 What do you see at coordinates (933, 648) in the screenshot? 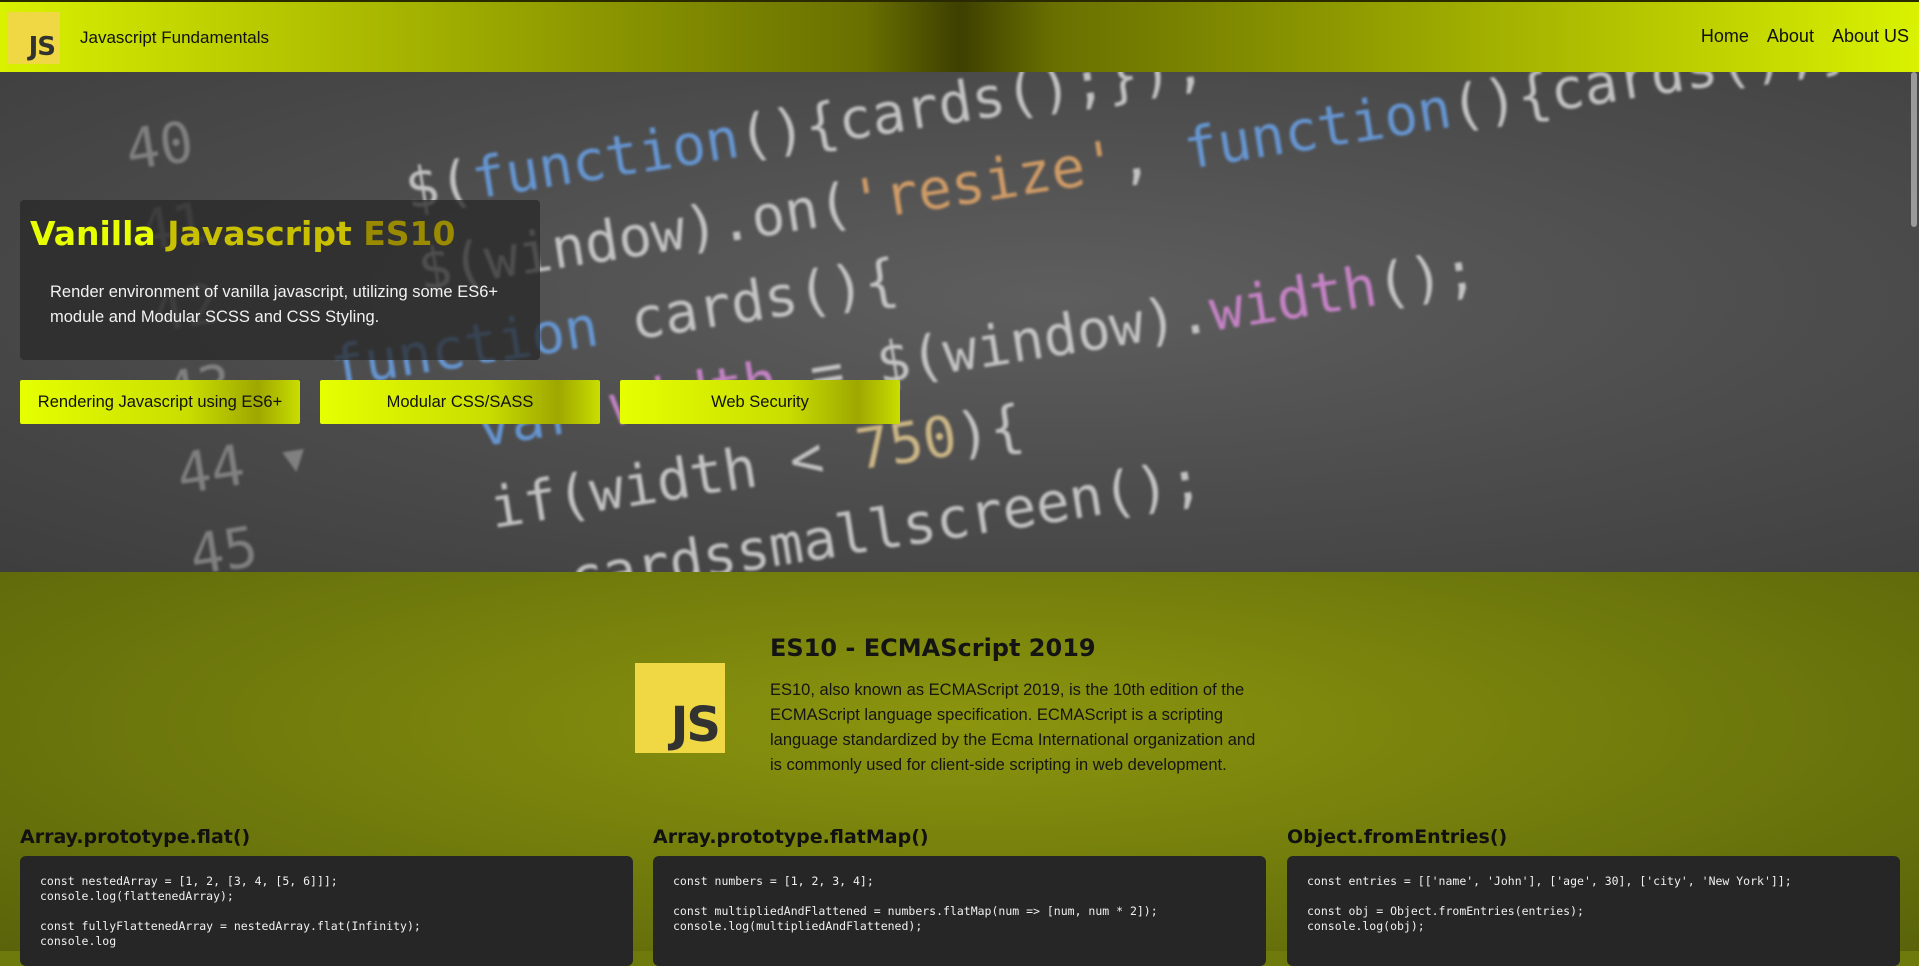
I see `es10-title: ES10 - ECMAScript 2019` at bounding box center [933, 648].